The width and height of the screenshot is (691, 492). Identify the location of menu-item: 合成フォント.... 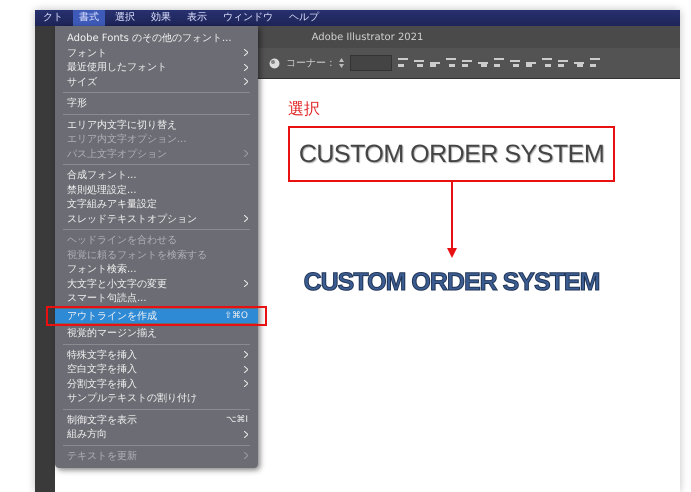
(156, 175).